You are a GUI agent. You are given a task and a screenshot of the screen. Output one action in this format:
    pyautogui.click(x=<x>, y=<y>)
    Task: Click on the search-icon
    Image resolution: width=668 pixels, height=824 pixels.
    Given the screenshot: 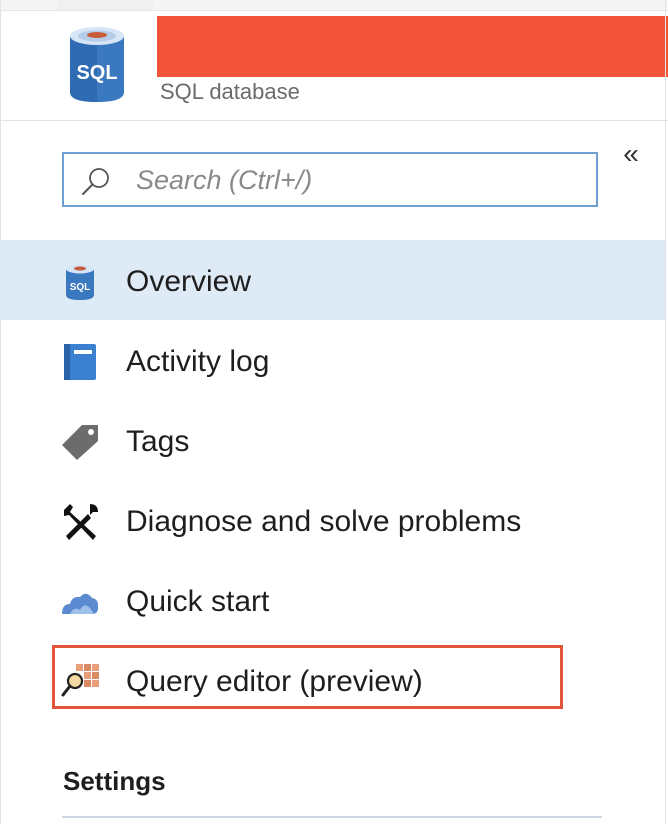 What is the action you would take?
    pyautogui.click(x=95, y=181)
    